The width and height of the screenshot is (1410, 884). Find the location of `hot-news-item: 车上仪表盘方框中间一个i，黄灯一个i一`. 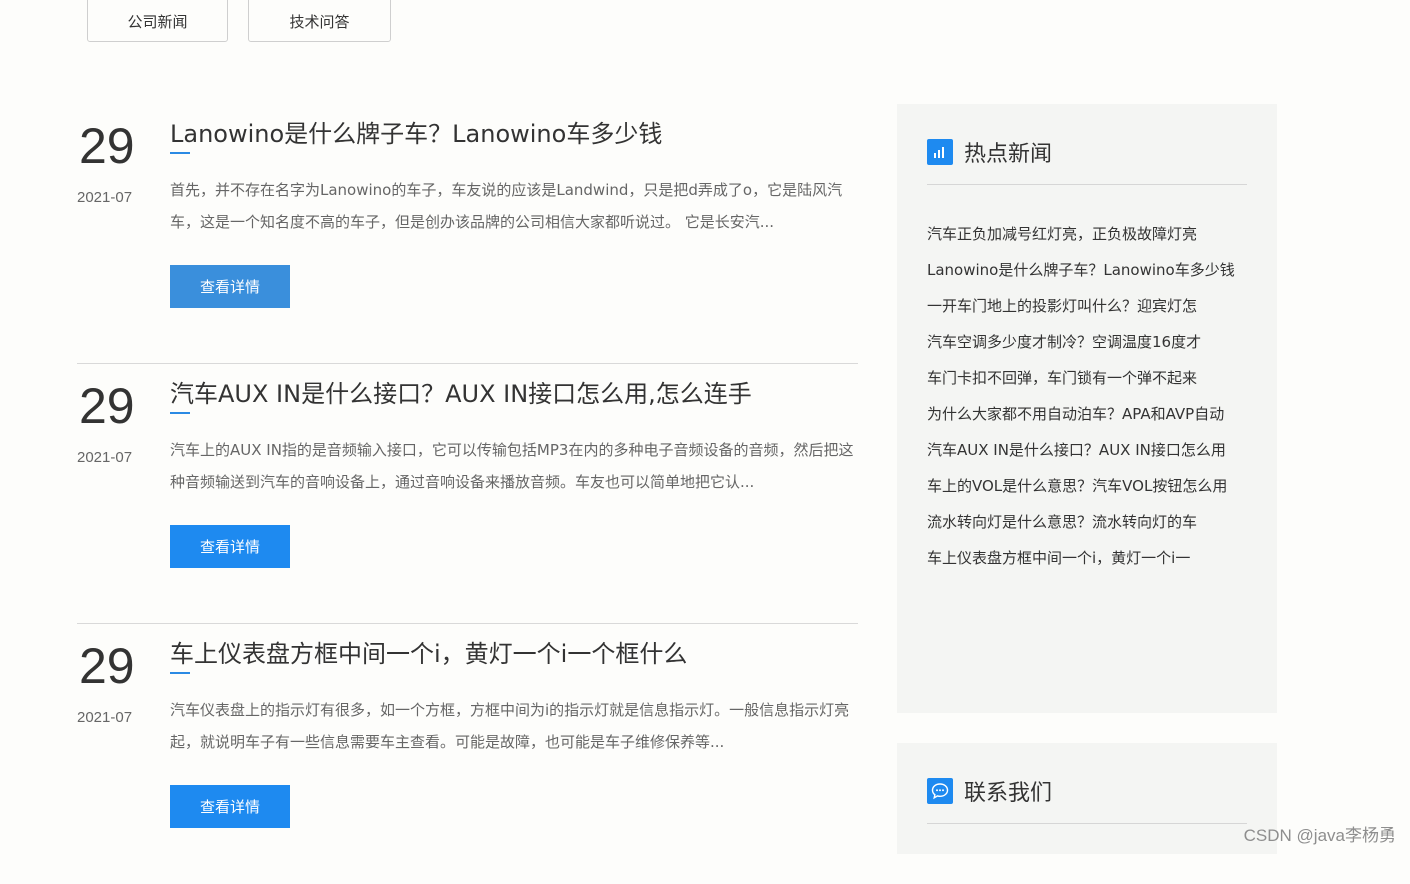

hot-news-item: 车上仪表盘方框中间一个i，黄灯一个i一 is located at coordinates (1088, 558).